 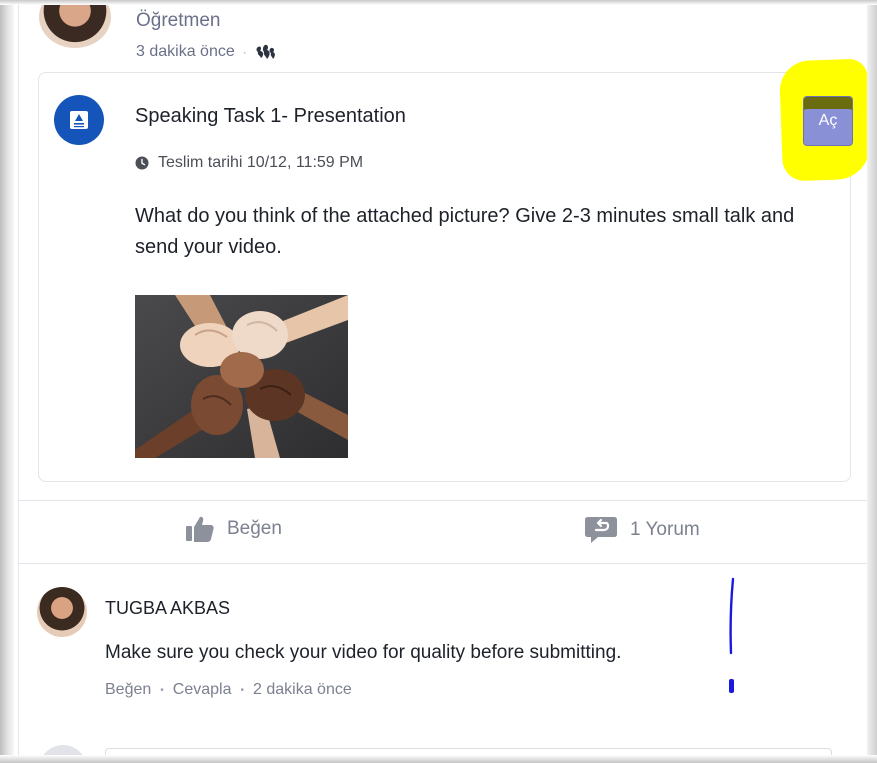 What do you see at coordinates (142, 163) in the screenshot?
I see `clock-icon` at bounding box center [142, 163].